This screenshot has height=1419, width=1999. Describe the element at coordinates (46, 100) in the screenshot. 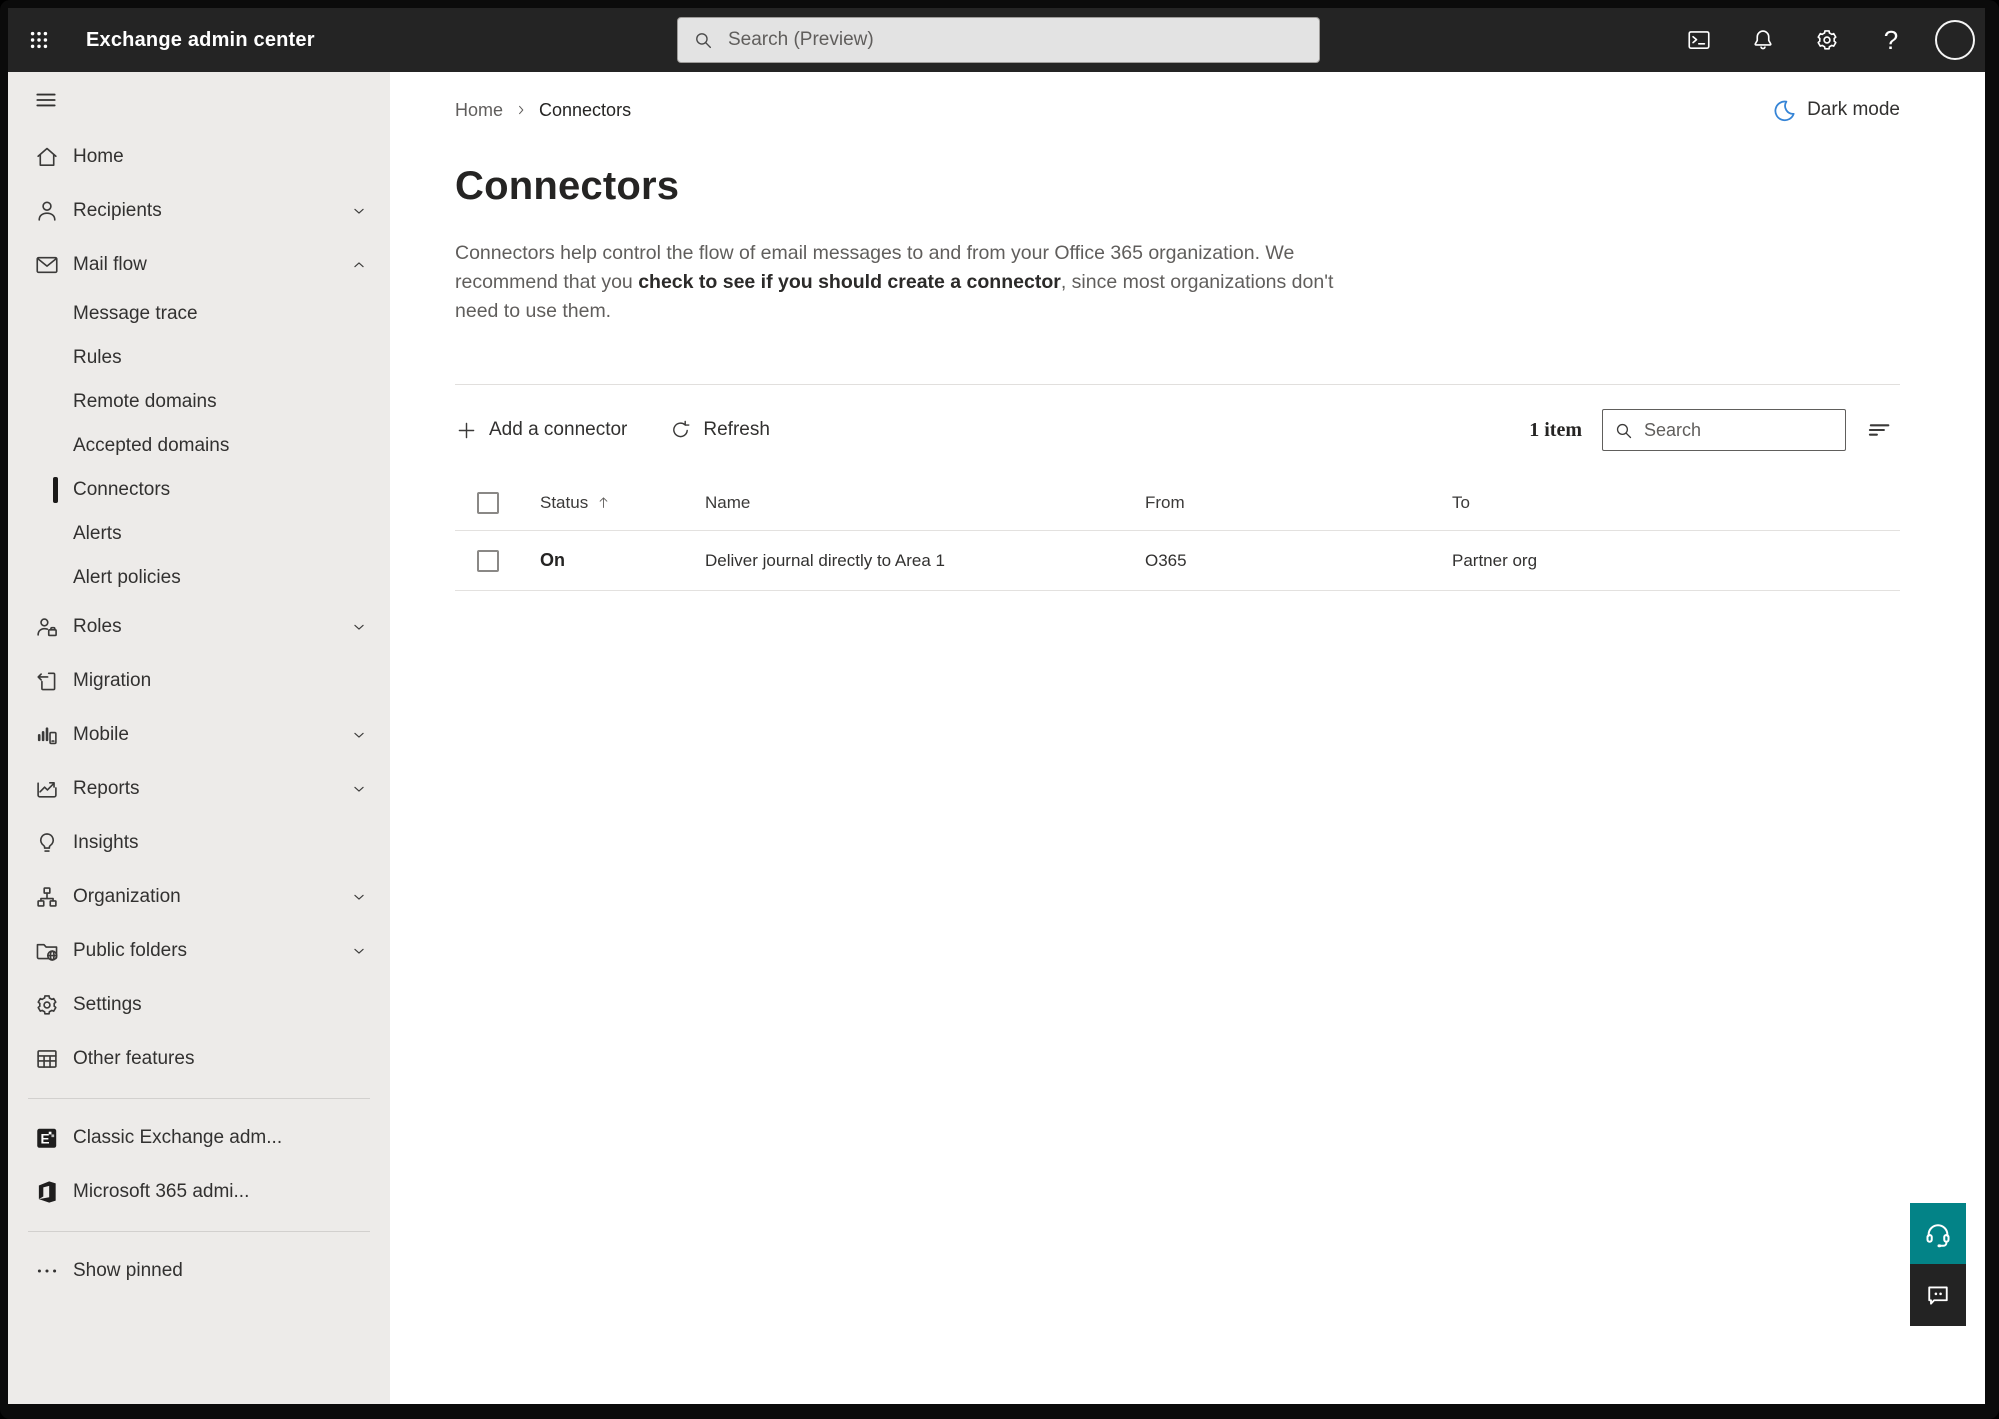

I see `collapse-nav-button` at that location.